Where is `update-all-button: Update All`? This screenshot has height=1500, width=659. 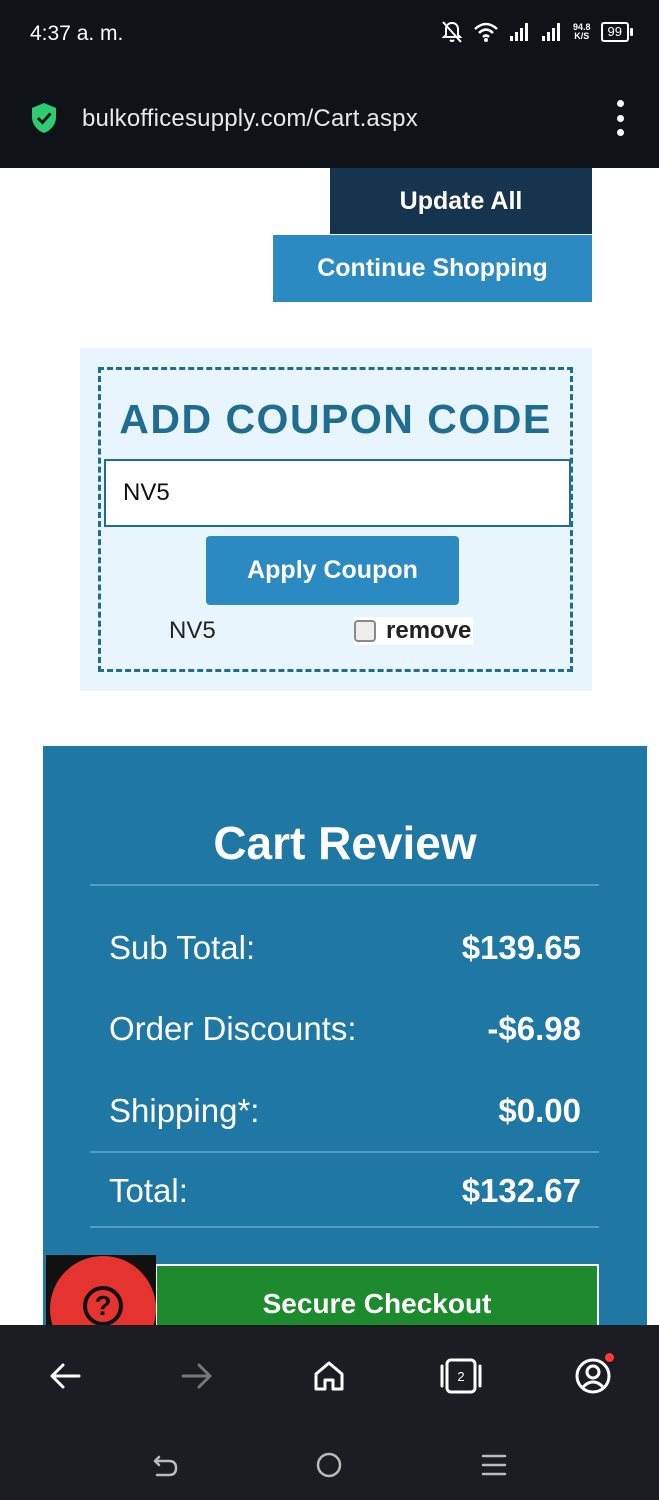 update-all-button: Update All is located at coordinates (461, 201).